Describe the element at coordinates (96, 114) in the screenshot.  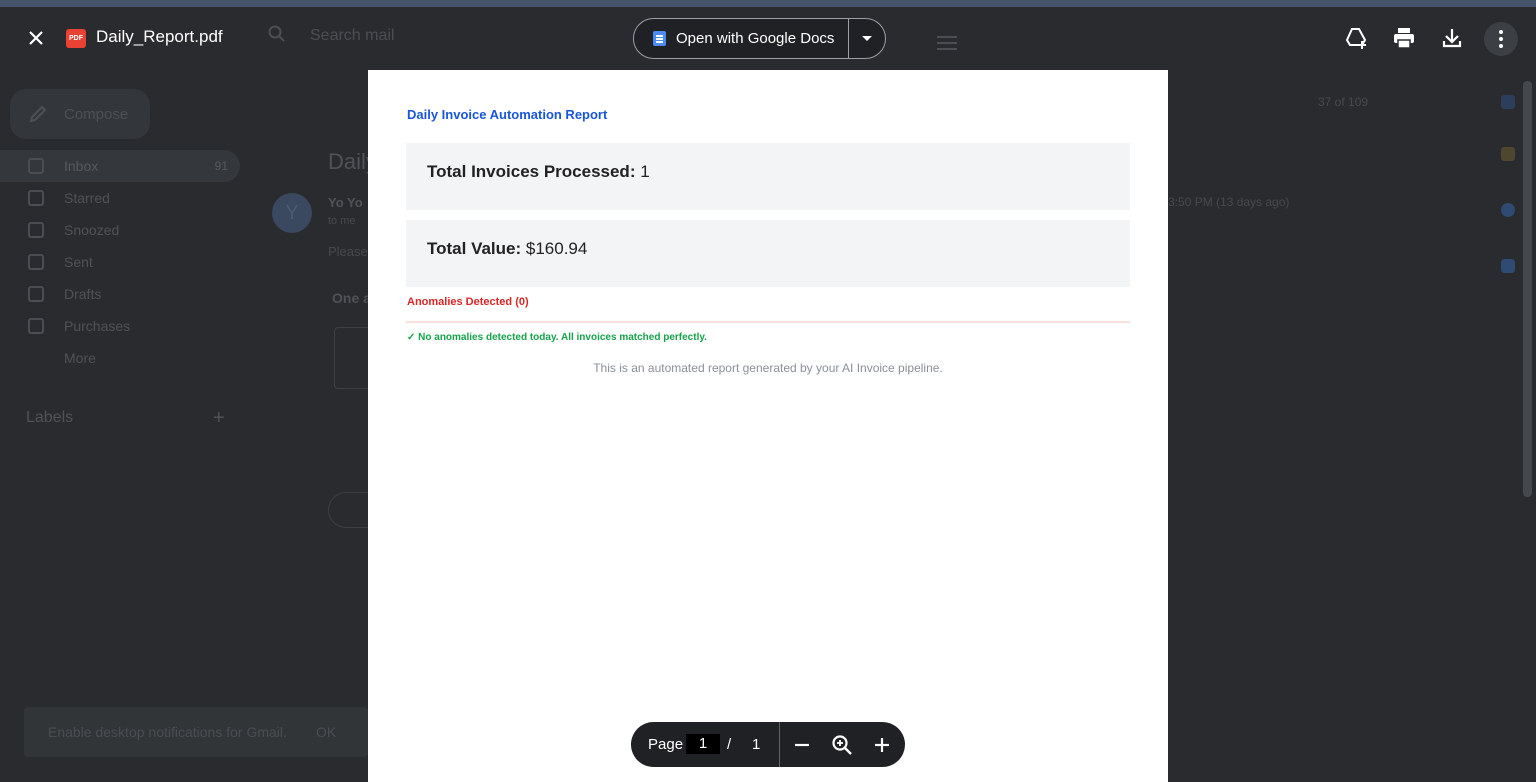
I see `compose-label: Compose` at that location.